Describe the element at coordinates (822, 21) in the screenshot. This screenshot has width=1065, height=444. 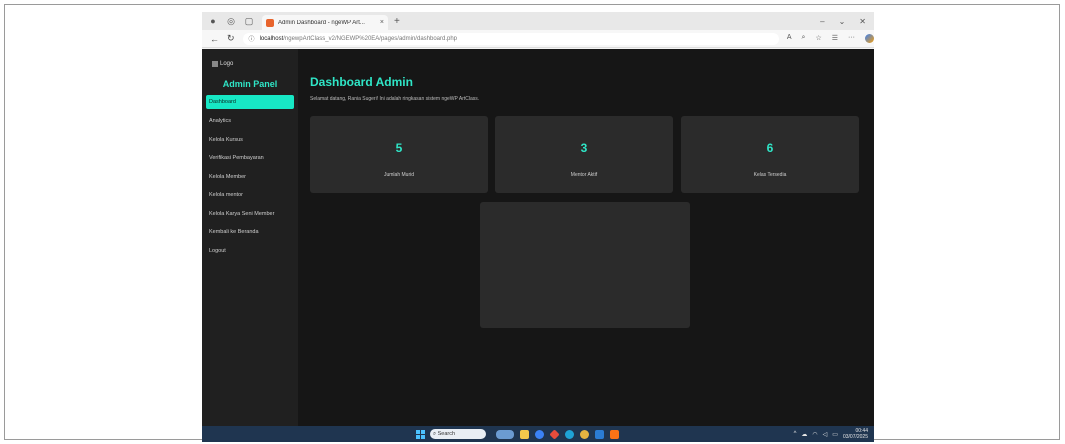
I see `minimize-icon: –` at that location.